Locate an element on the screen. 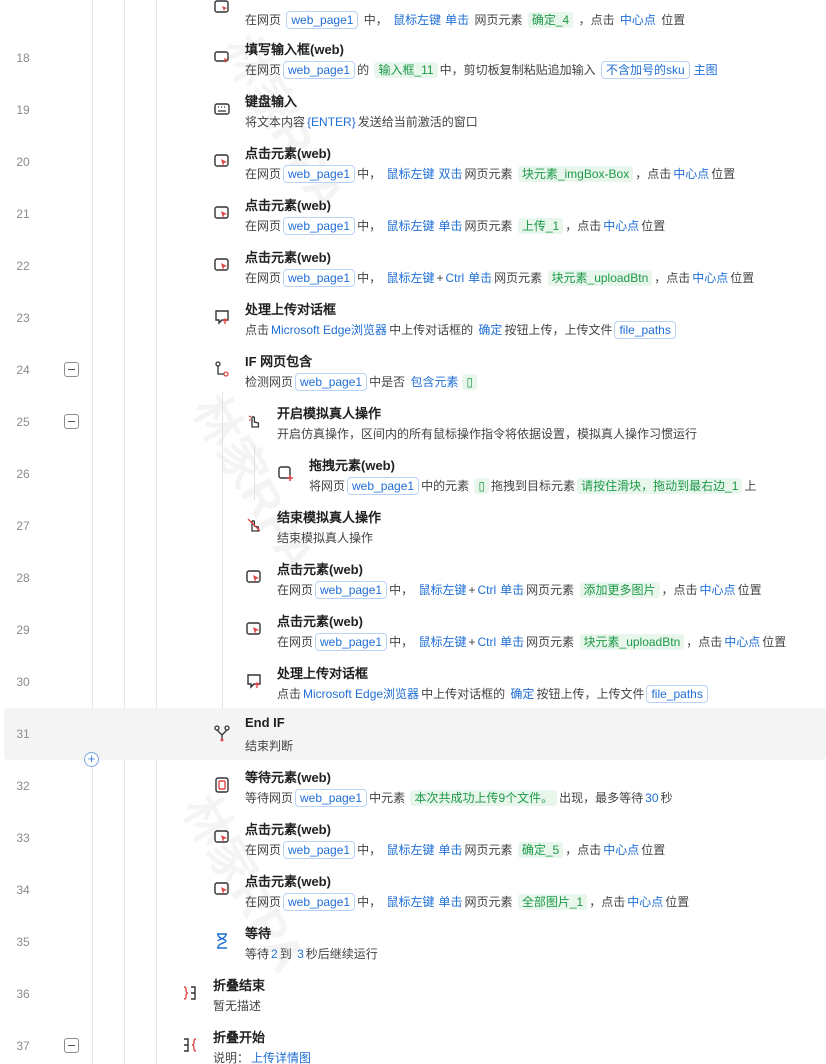 The width and height of the screenshot is (826, 1064). step-row: 24 IF 网页包含 检测网页 web_page1 中是否 包含元素 ▯ is located at coordinates (413, 370).